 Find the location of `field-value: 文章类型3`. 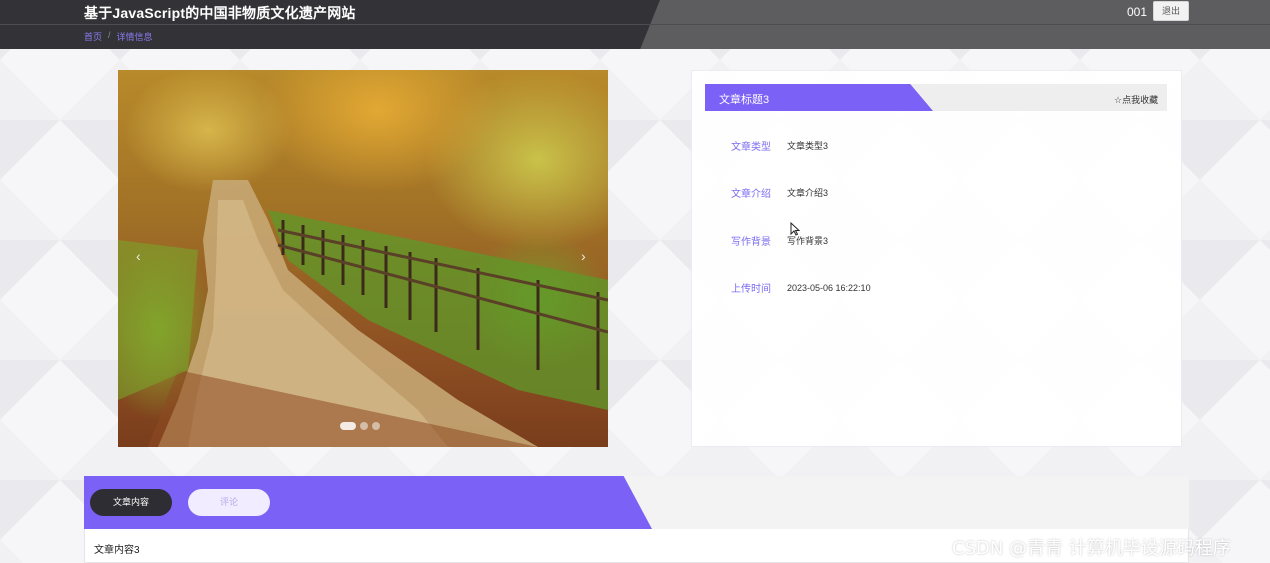

field-value: 文章类型3 is located at coordinates (808, 146).